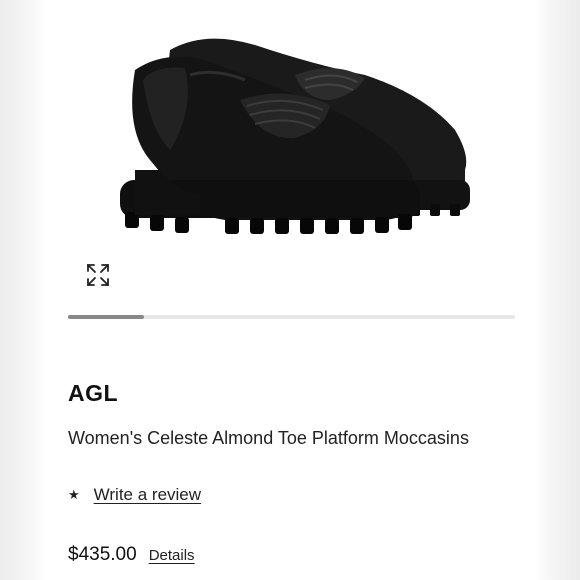 Image resolution: width=580 pixels, height=580 pixels. Describe the element at coordinates (74, 494) in the screenshot. I see `star-icon: ★` at that location.